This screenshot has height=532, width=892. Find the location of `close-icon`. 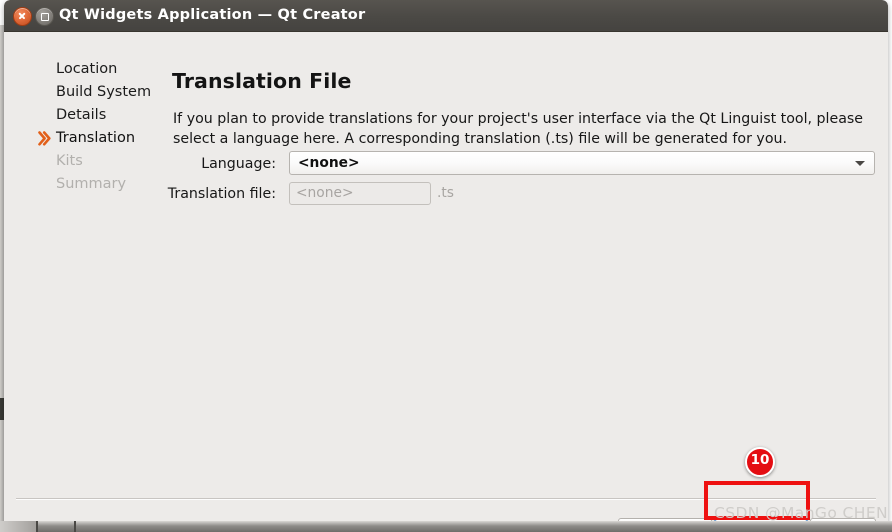

close-icon is located at coordinates (22, 16).